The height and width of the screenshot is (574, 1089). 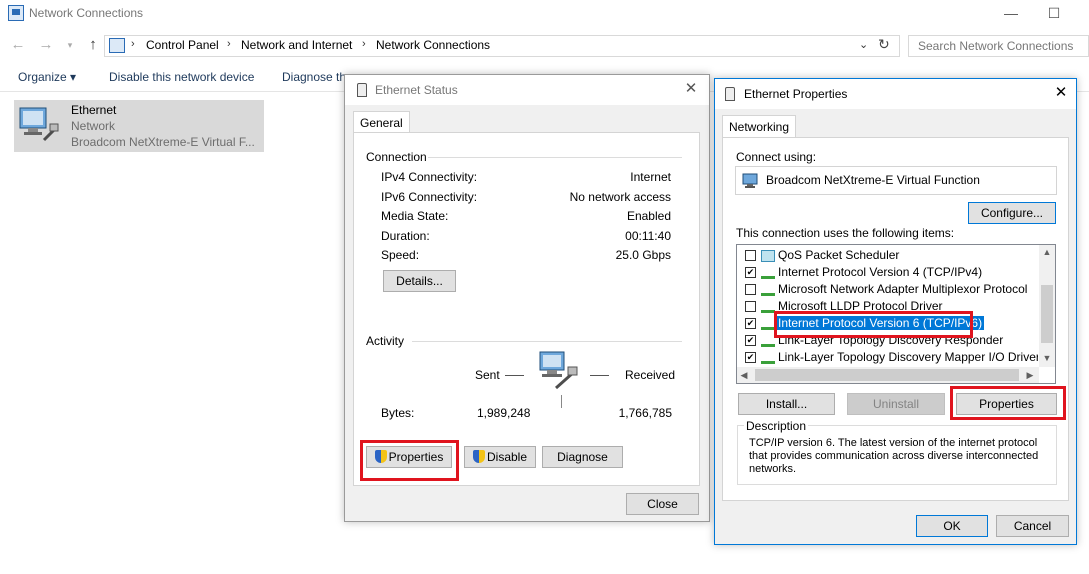 What do you see at coordinates (433, 45) in the screenshot?
I see `breadcrumb-network-connections: Network Connections` at bounding box center [433, 45].